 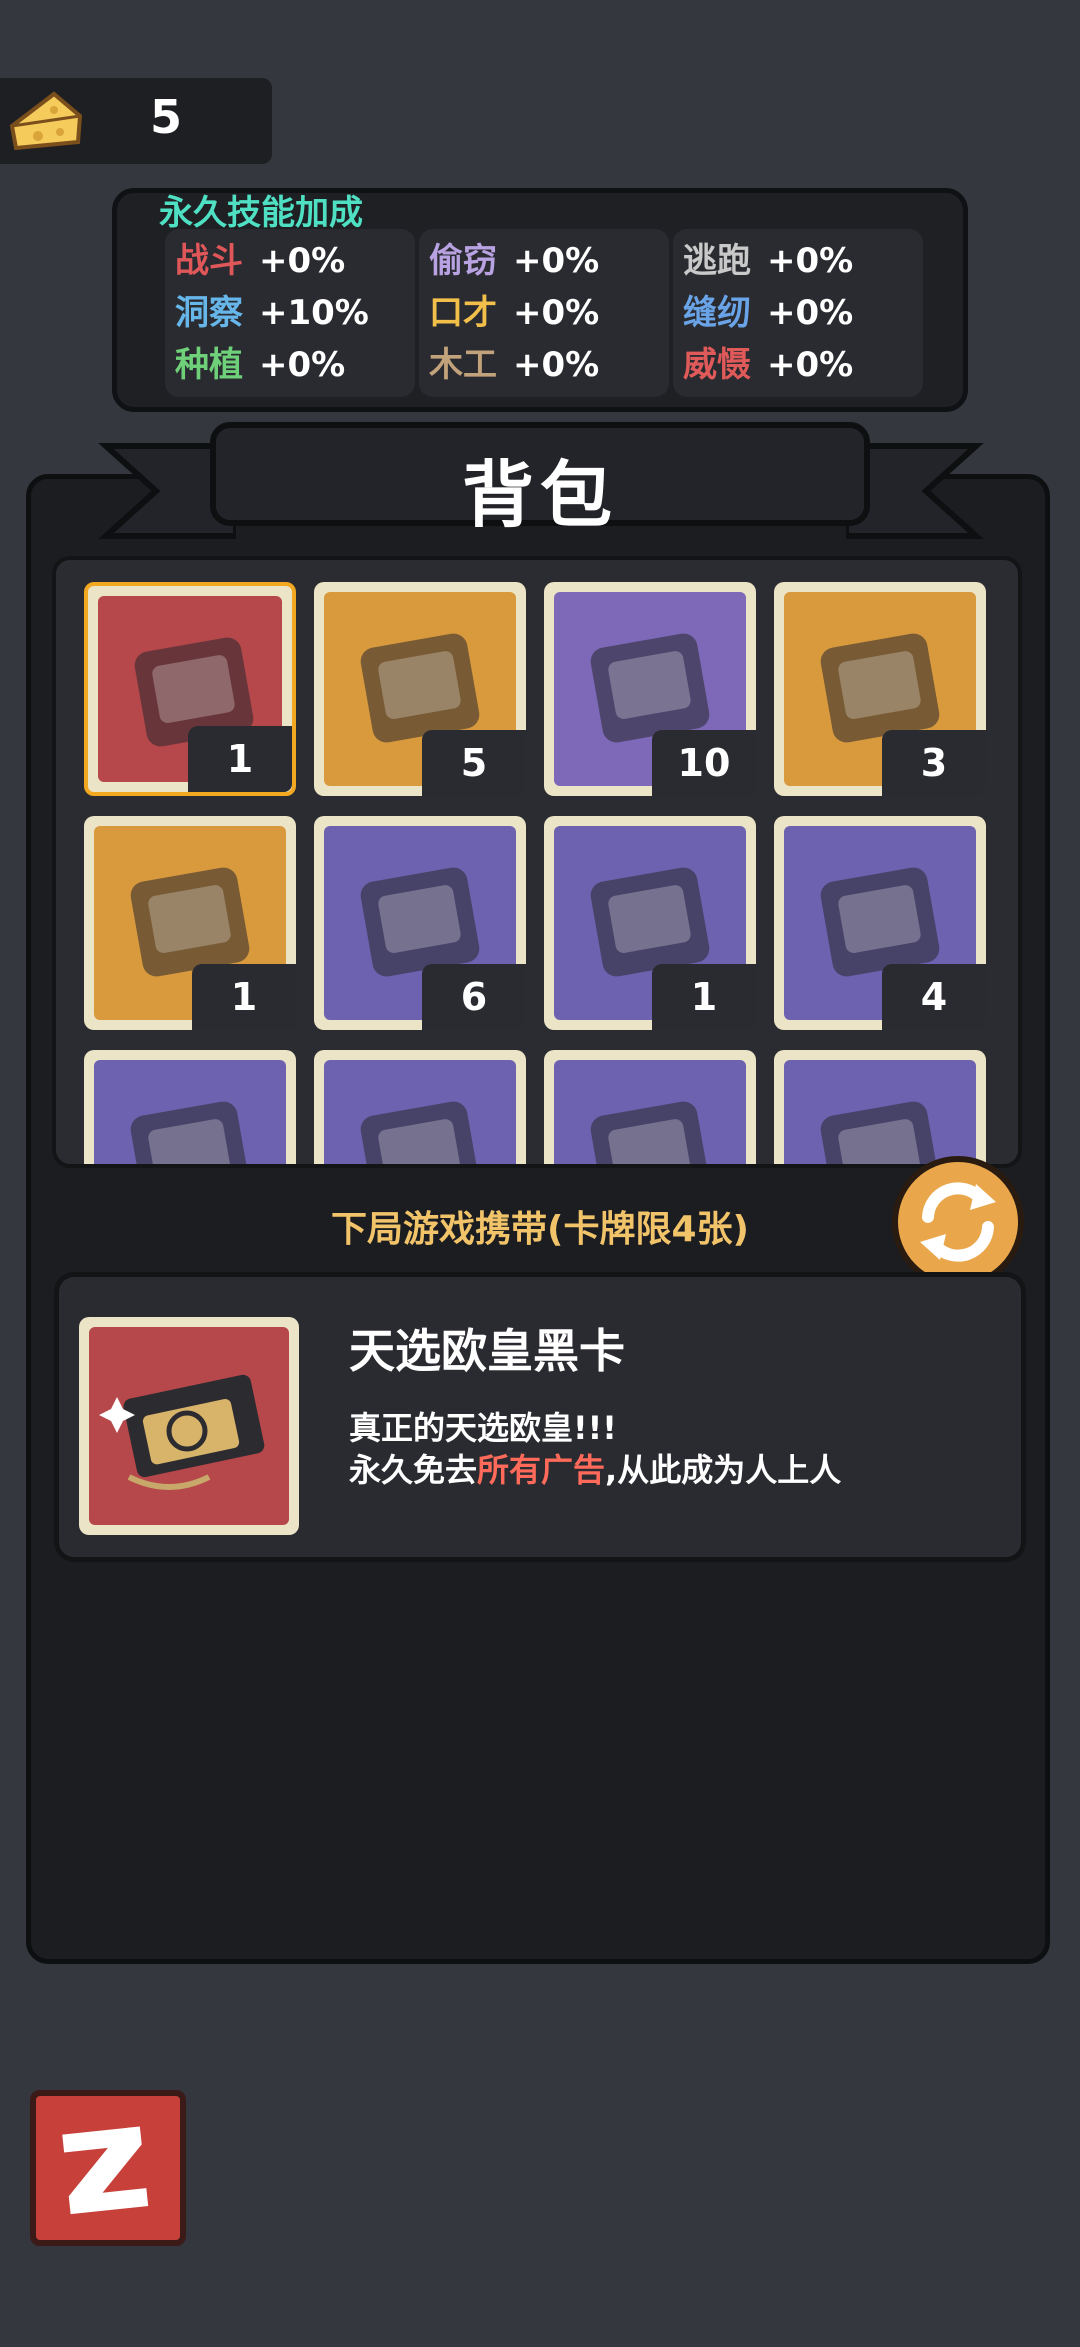 I want to click on item-card-sauce-bottle, so click(x=650, y=1107).